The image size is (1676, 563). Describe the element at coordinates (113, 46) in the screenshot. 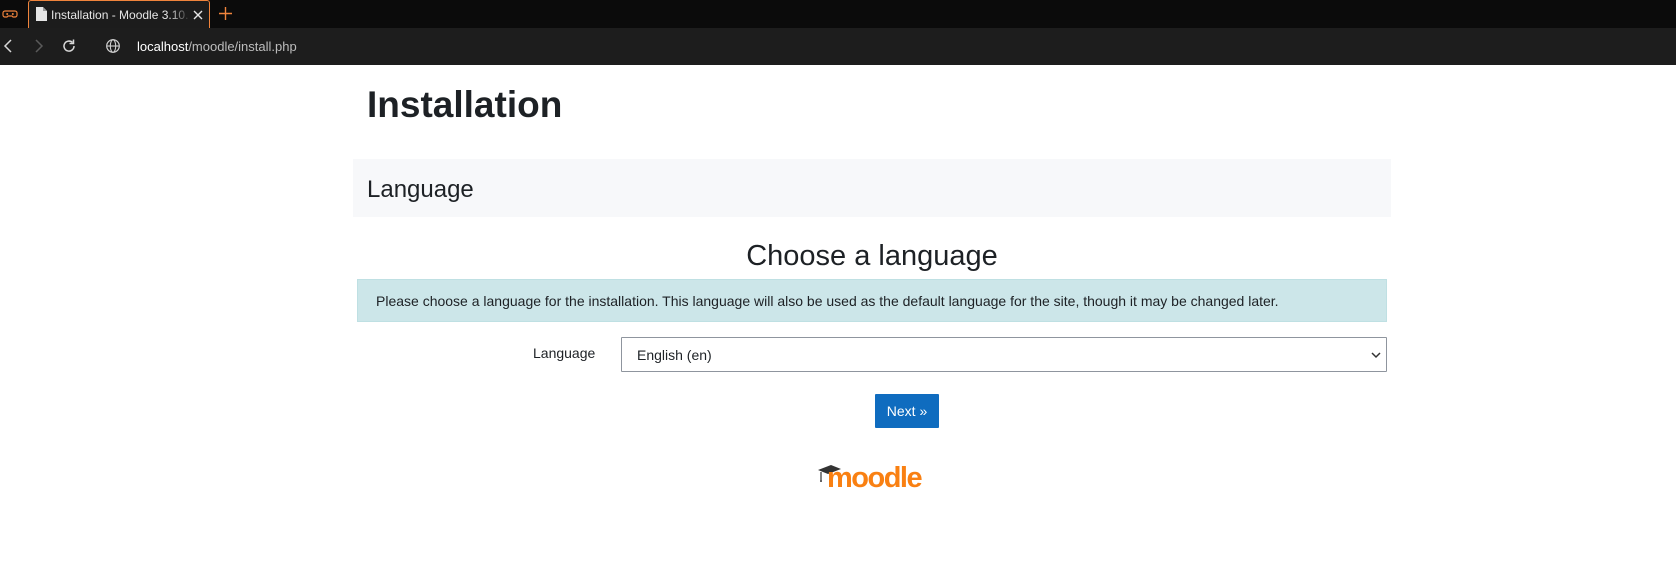

I see `globe-icon` at that location.